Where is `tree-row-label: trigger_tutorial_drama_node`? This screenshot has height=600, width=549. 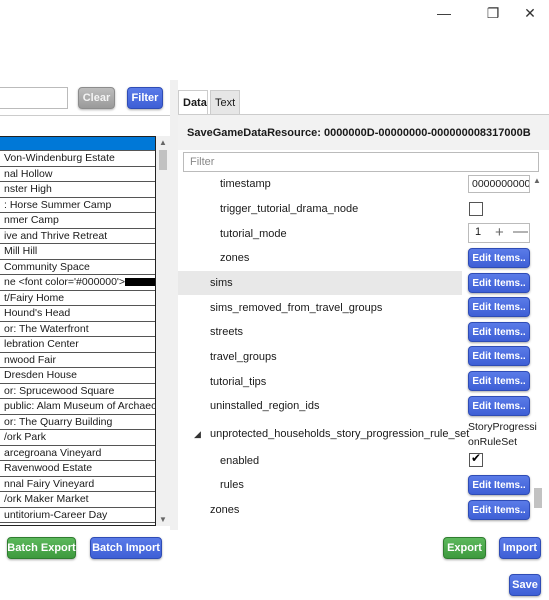 tree-row-label: trigger_tutorial_drama_node is located at coordinates (289, 209).